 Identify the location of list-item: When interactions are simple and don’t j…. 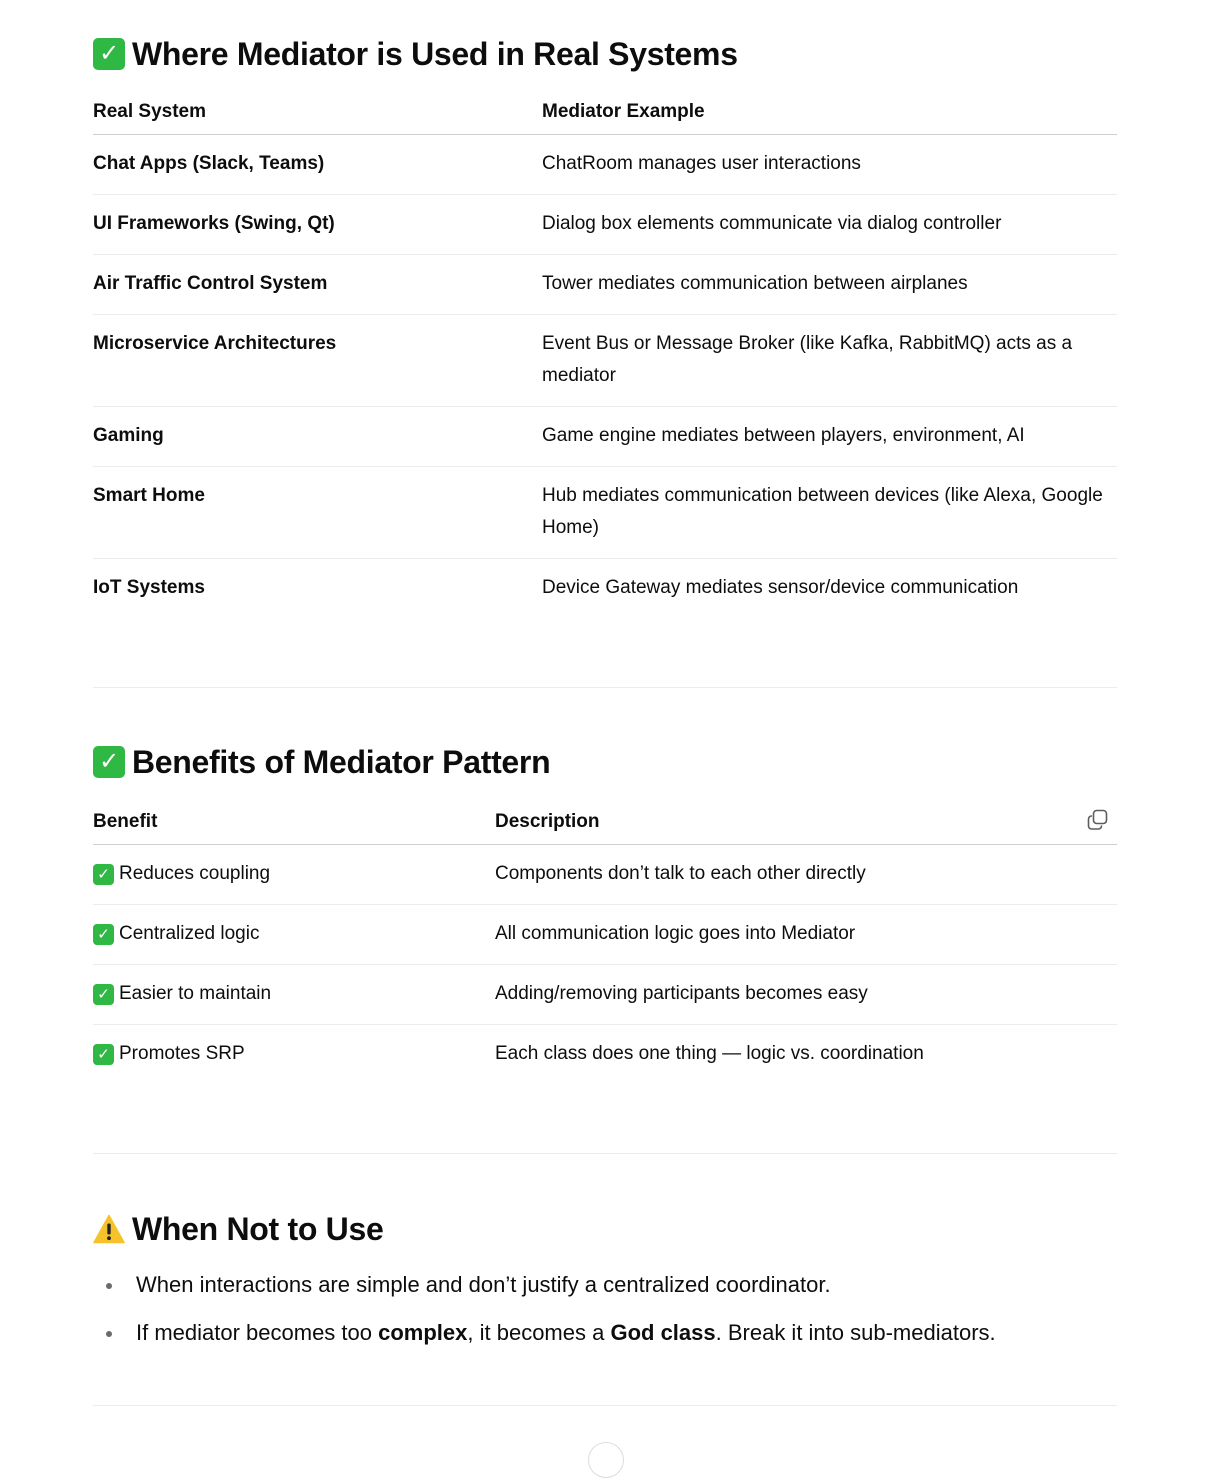
(605, 1293).